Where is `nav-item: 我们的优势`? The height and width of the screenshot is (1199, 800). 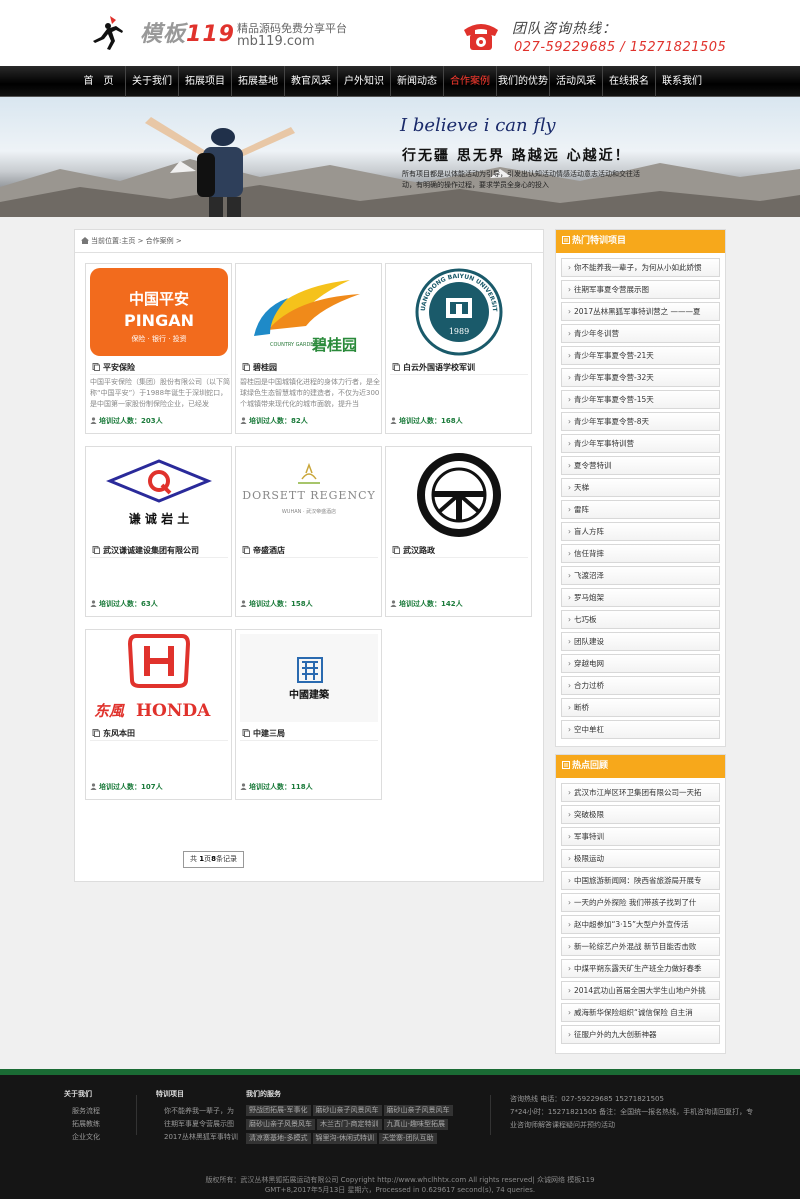
nav-item: 我们的优势 is located at coordinates (522, 81).